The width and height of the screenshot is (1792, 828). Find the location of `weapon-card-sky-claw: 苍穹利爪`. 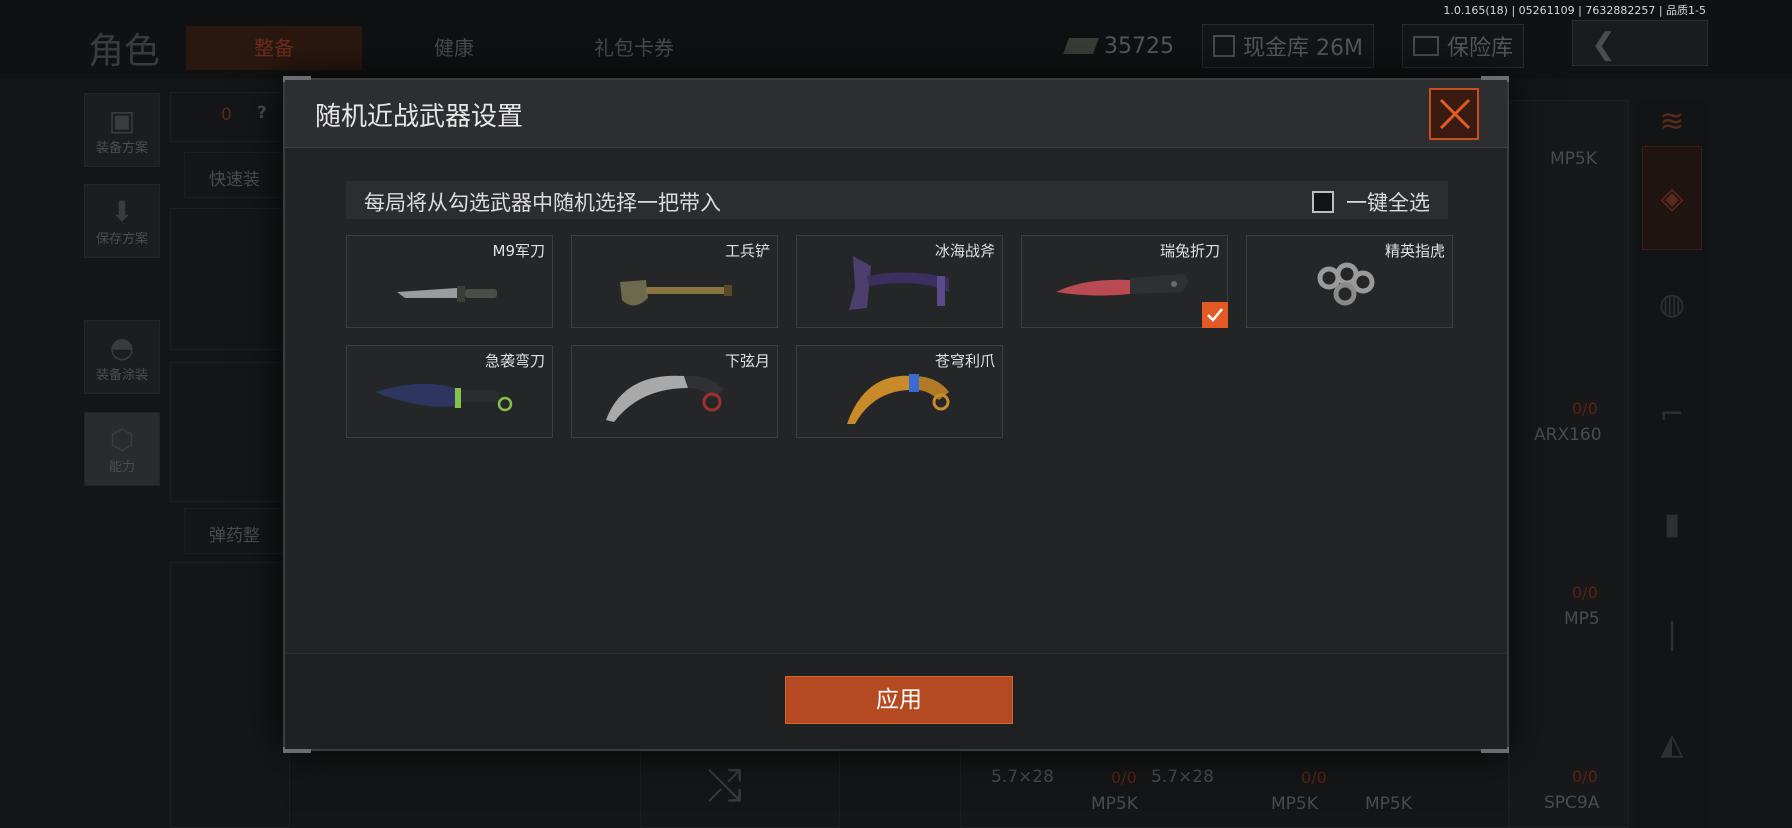

weapon-card-sky-claw: 苍穹利爪 is located at coordinates (899, 391).